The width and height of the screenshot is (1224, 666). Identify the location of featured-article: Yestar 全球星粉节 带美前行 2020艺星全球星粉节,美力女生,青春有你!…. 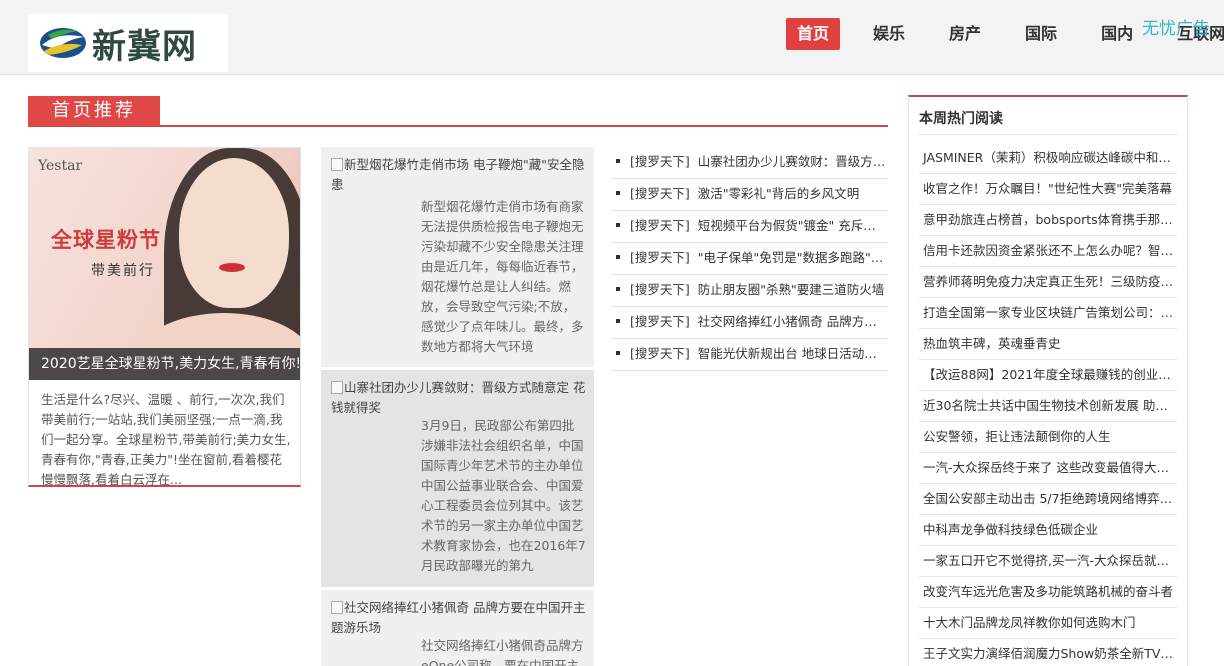
(164, 317).